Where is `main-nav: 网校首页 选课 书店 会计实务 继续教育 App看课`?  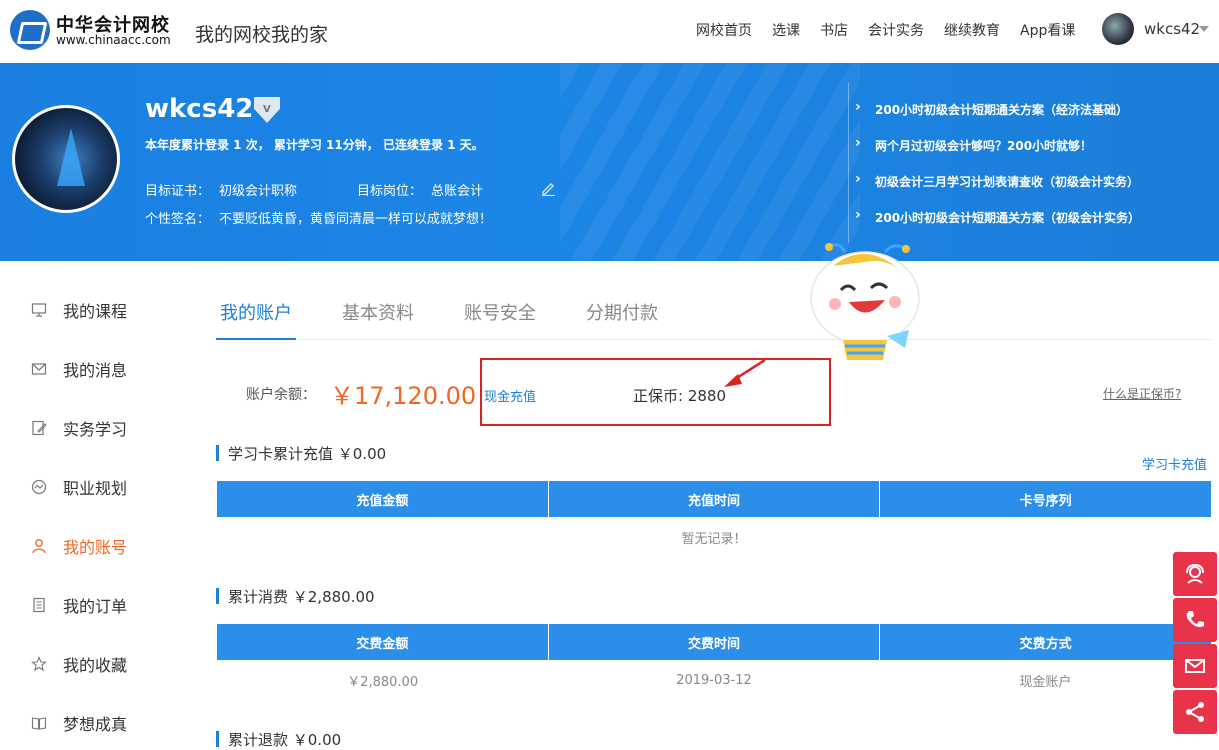
main-nav: 网校首页 选课 书店 会计实务 继续教育 App看课 is located at coordinates (895, 30).